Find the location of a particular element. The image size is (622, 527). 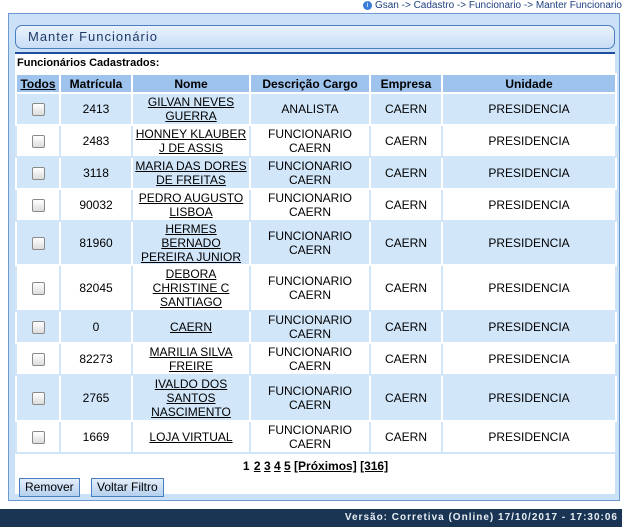

cell-matricula: 3118 is located at coordinates (96, 173).